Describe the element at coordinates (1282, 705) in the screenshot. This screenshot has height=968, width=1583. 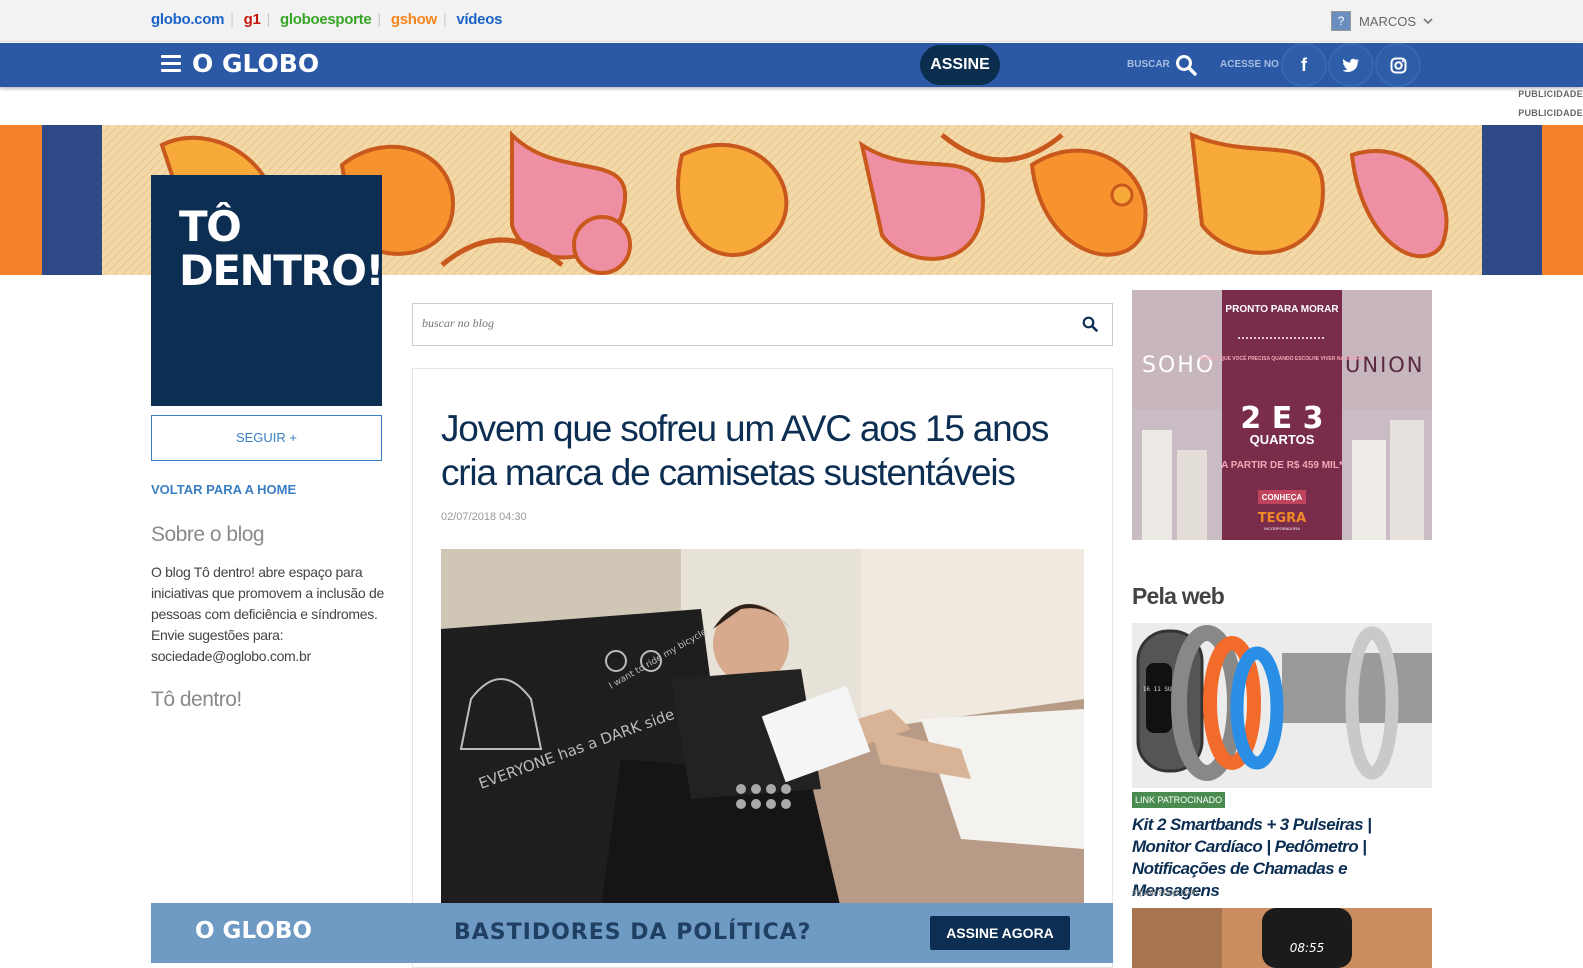
I see `product-image: 16 11 SUN` at that location.